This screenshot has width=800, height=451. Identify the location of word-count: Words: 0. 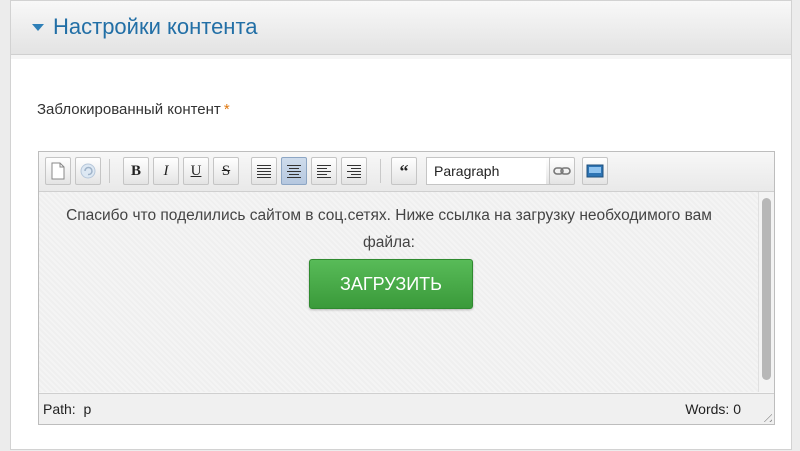
(713, 409).